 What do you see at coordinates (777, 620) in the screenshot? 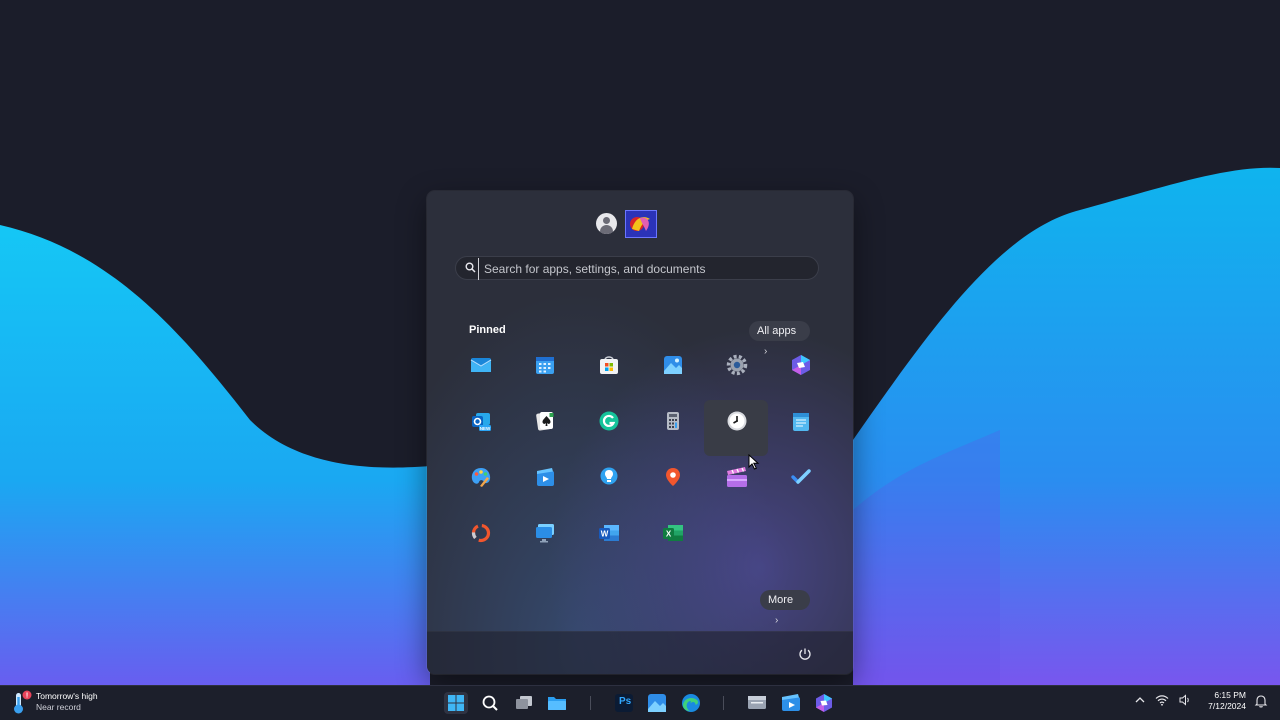
I see `chevron-right-icon: ›` at bounding box center [777, 620].